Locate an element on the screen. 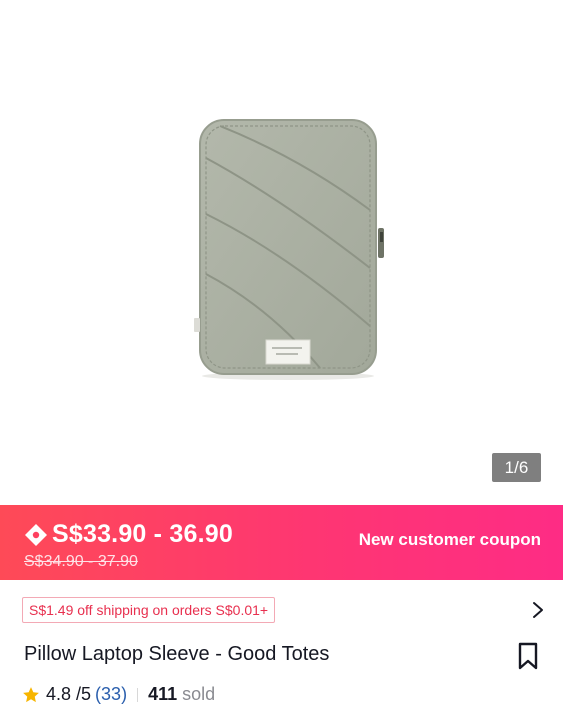  product-title: Pillow Laptop Sleeve - Good Totes is located at coordinates (177, 654).